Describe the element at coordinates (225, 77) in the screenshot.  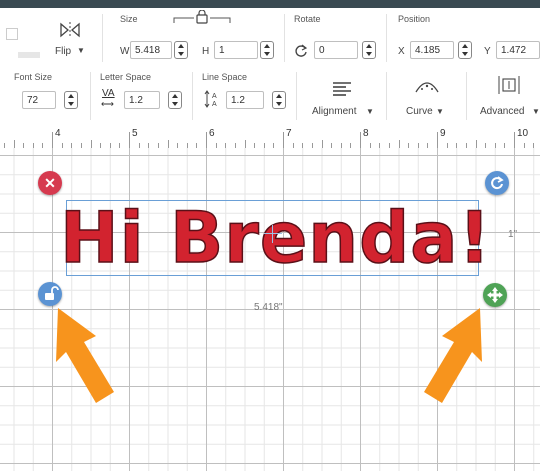
I see `line-space-label: Line Space` at that location.